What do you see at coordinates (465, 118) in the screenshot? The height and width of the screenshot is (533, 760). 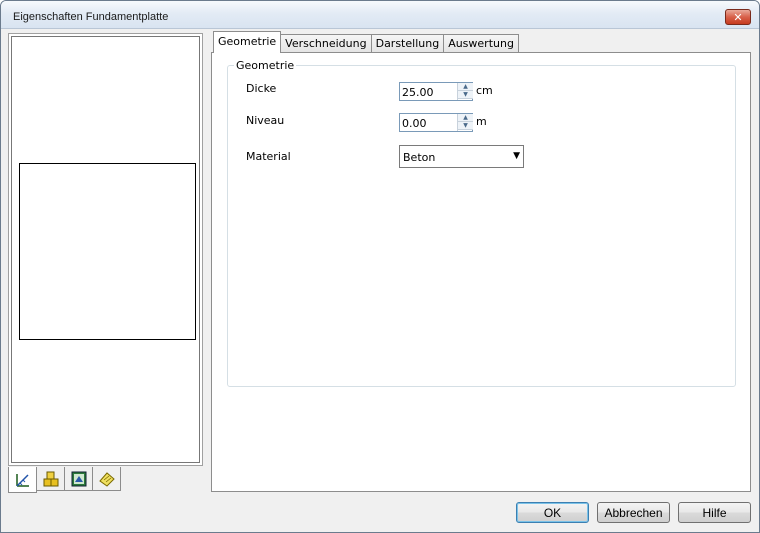 I see `niveau-up-icon: ▲` at bounding box center [465, 118].